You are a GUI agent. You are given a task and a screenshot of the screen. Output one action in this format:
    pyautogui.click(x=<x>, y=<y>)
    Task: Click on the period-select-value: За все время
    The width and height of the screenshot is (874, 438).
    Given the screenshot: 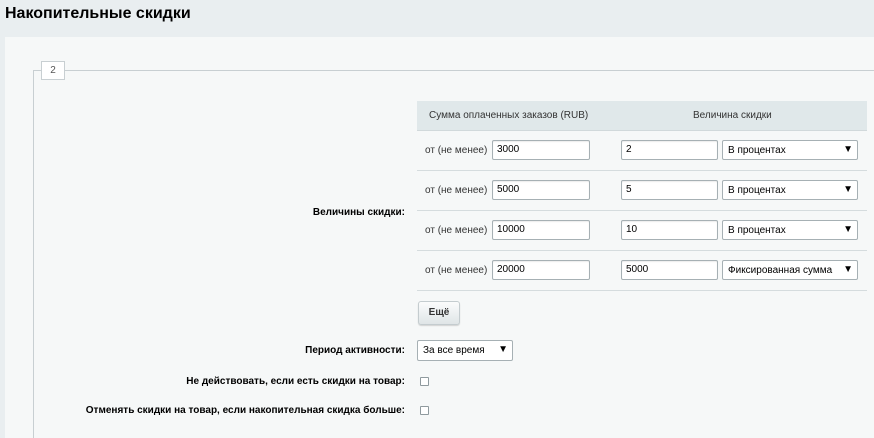 What is the action you would take?
    pyautogui.click(x=454, y=350)
    